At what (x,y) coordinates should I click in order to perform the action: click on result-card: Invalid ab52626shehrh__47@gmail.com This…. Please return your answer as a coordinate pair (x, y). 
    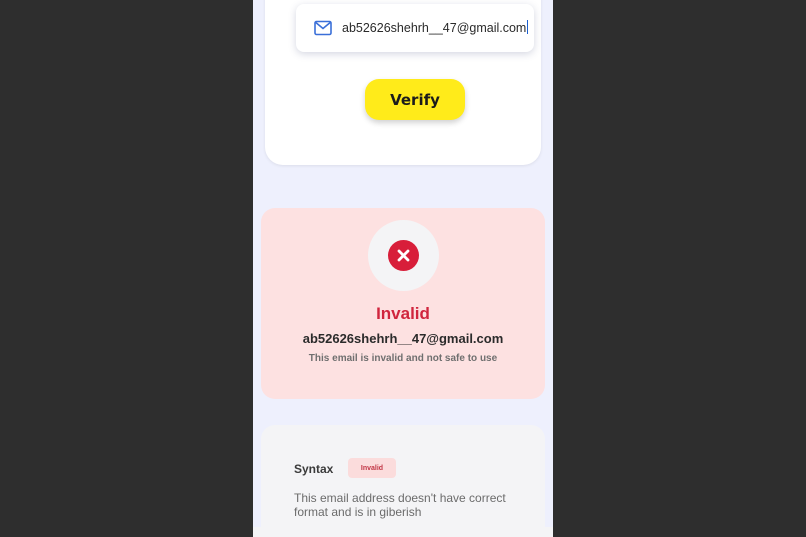
    Looking at the image, I should click on (403, 303).